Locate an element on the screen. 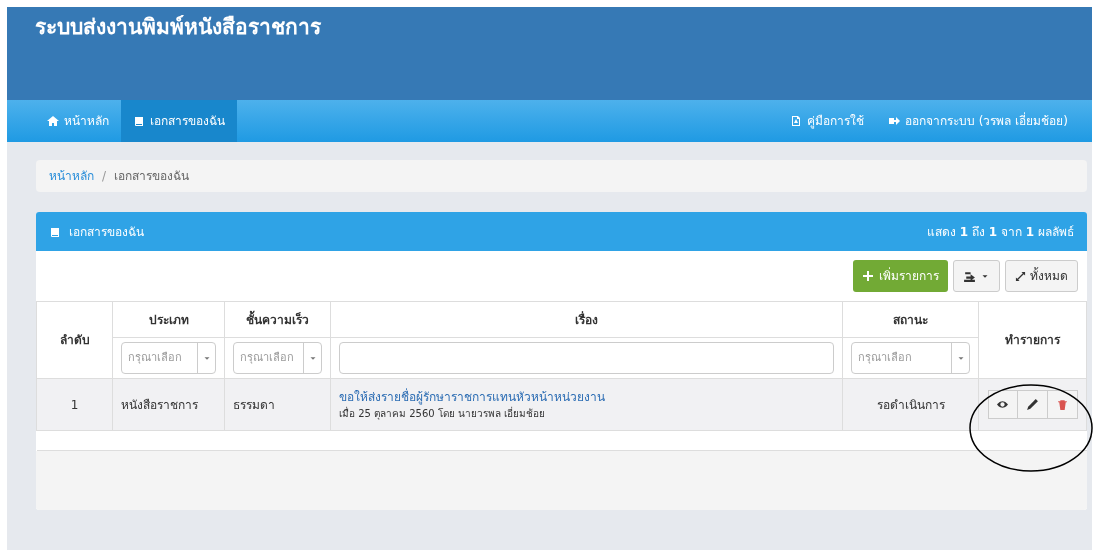  result-summary: แสดง 1 ถึง 1 จาก 1 ผลลัพธ์ is located at coordinates (1000, 232).